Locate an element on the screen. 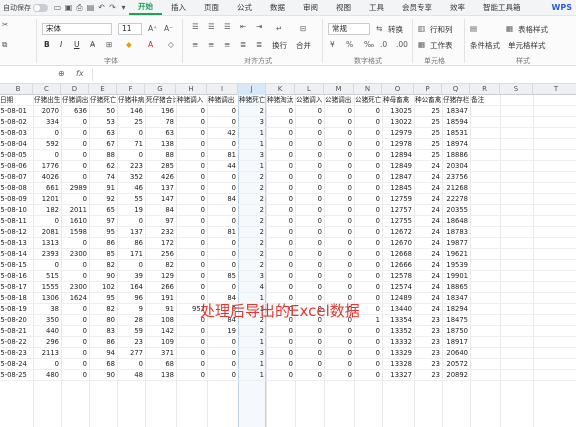  table-cell: 19 is located at coordinates (131, 210).